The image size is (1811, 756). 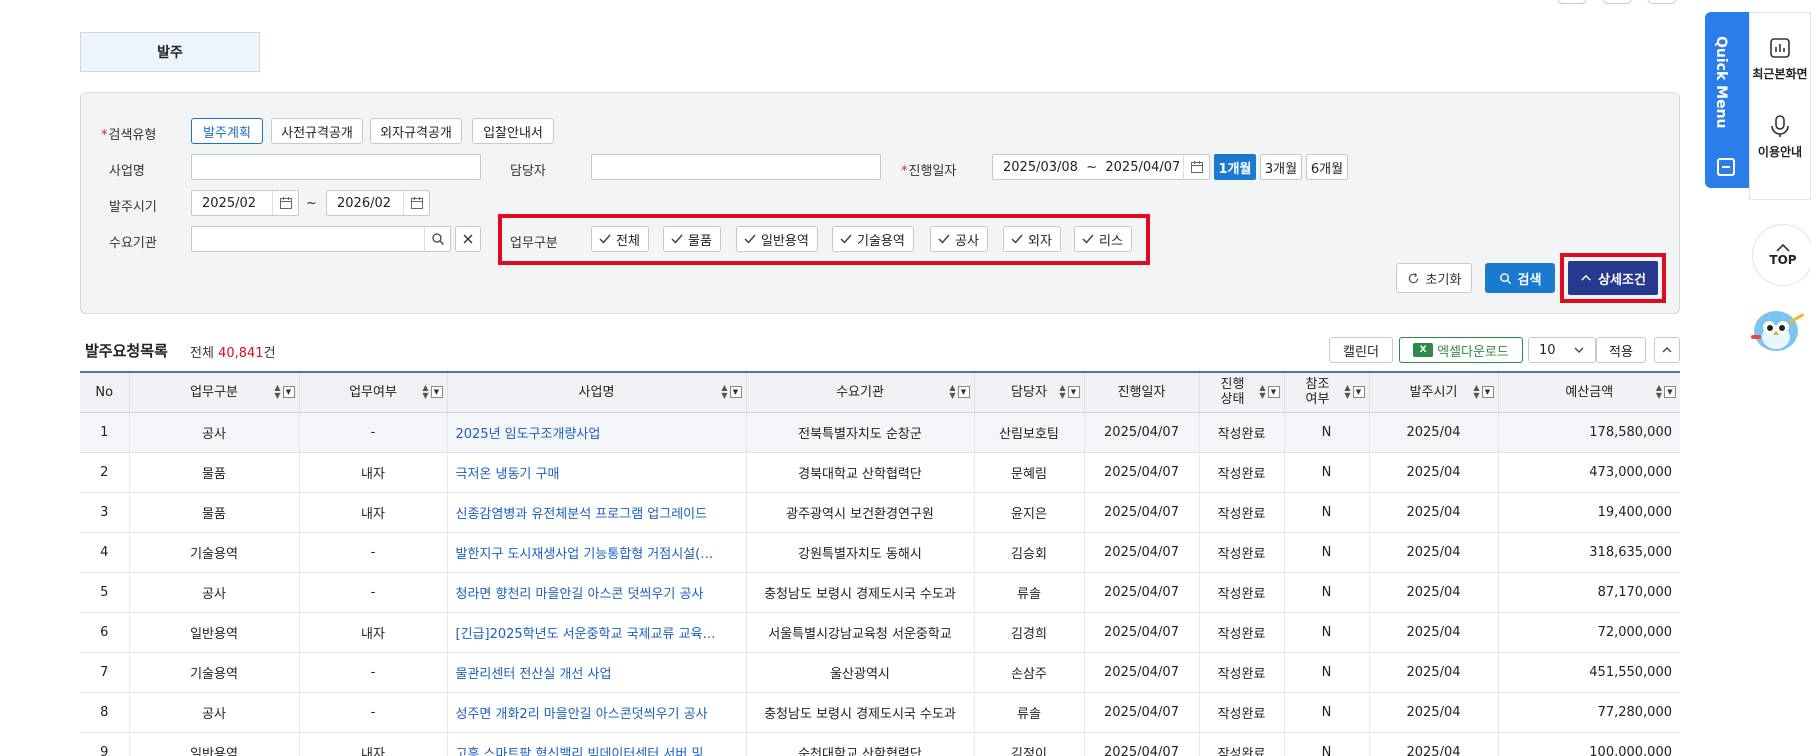 I want to click on cell-no: 6, so click(x=104, y=632).